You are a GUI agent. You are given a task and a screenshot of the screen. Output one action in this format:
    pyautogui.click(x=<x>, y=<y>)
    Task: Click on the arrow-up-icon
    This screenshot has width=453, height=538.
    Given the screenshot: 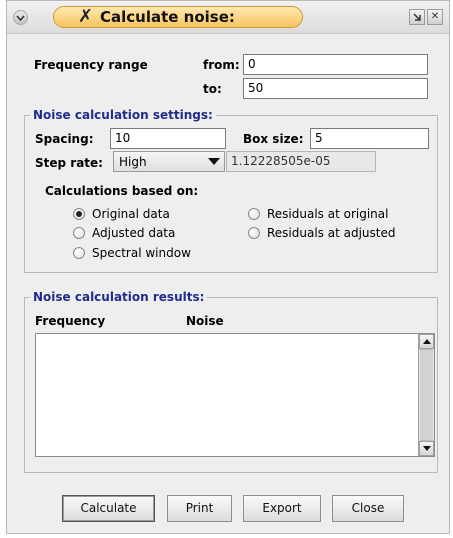 What is the action you would take?
    pyautogui.click(x=427, y=341)
    